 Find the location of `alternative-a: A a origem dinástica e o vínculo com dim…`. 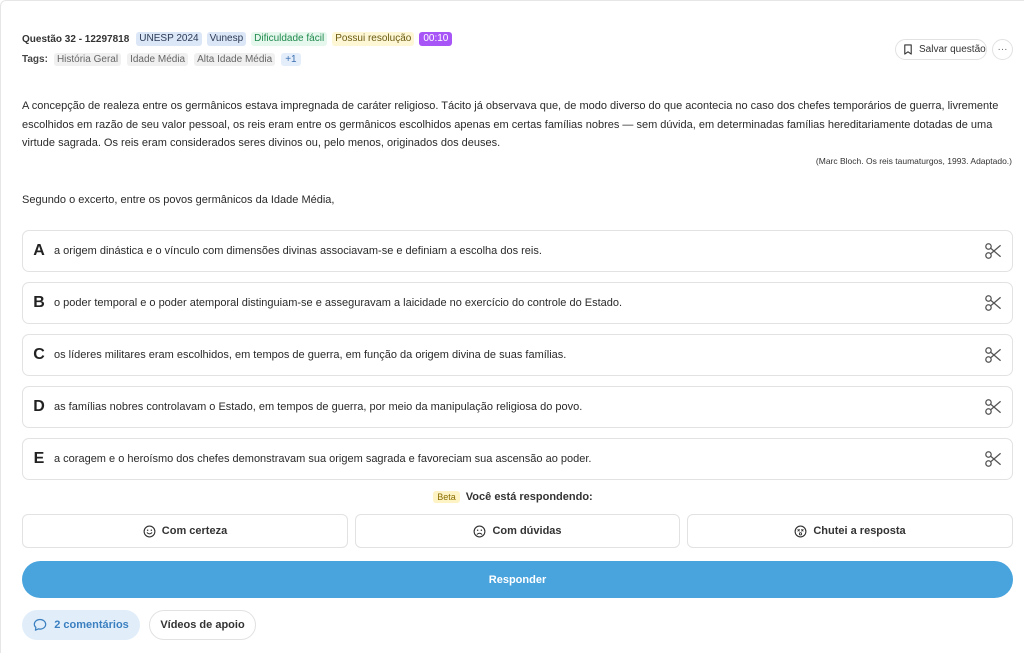

alternative-a: A a origem dinástica e o vínculo com dim… is located at coordinates (517, 251).